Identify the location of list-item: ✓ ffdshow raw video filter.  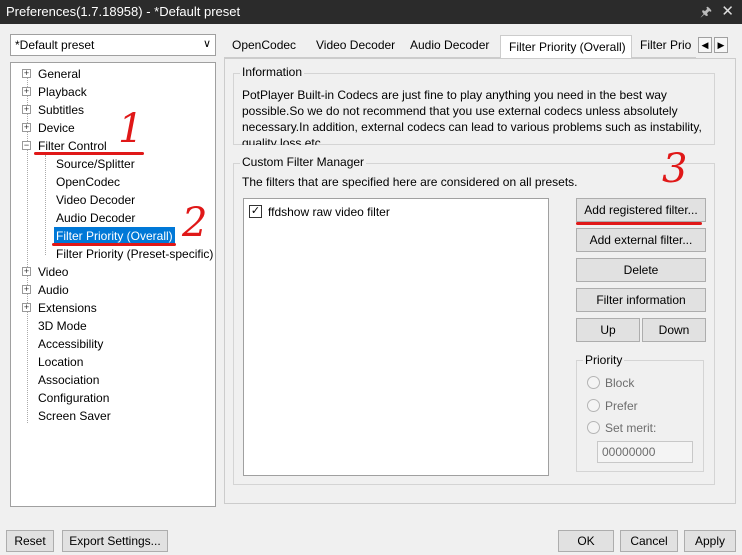
(394, 212).